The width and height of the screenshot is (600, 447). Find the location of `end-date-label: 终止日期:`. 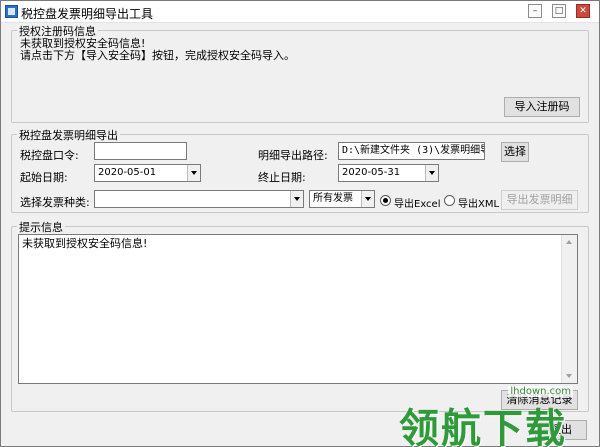

end-date-label: 终止日期: is located at coordinates (282, 177).